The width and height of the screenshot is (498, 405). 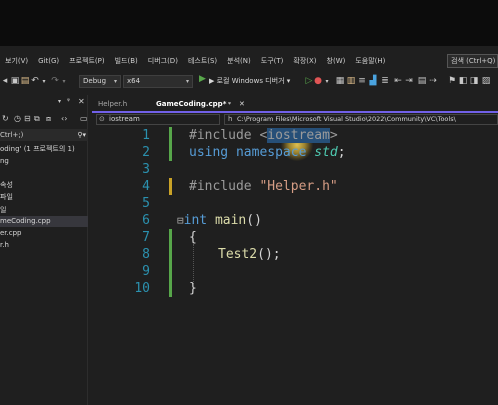 I want to click on code-line-6: ⊟int main(), so click(x=219, y=220).